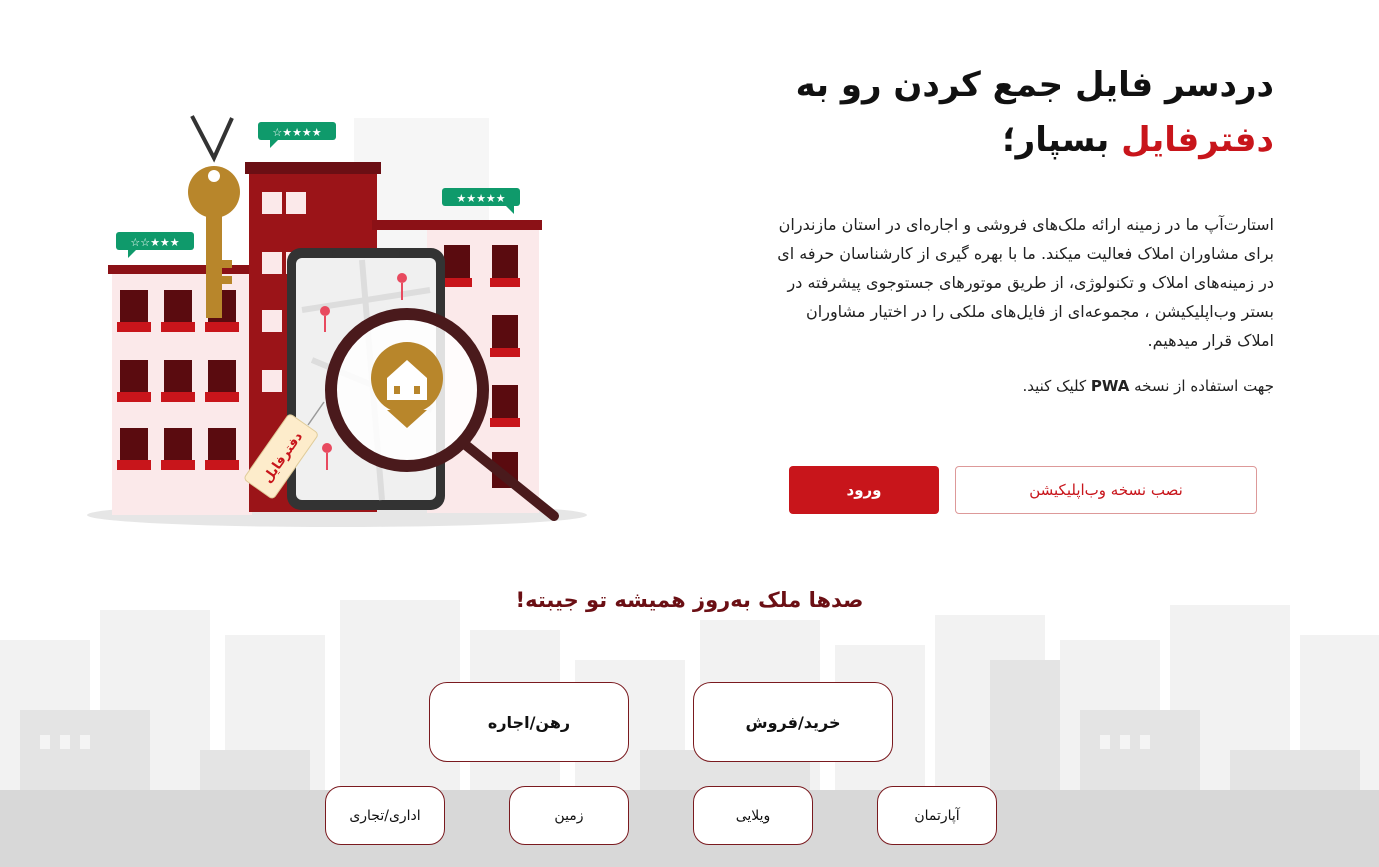 The image size is (1379, 867). What do you see at coordinates (1110, 386) in the screenshot?
I see `pwa-bold: PWA` at bounding box center [1110, 386].